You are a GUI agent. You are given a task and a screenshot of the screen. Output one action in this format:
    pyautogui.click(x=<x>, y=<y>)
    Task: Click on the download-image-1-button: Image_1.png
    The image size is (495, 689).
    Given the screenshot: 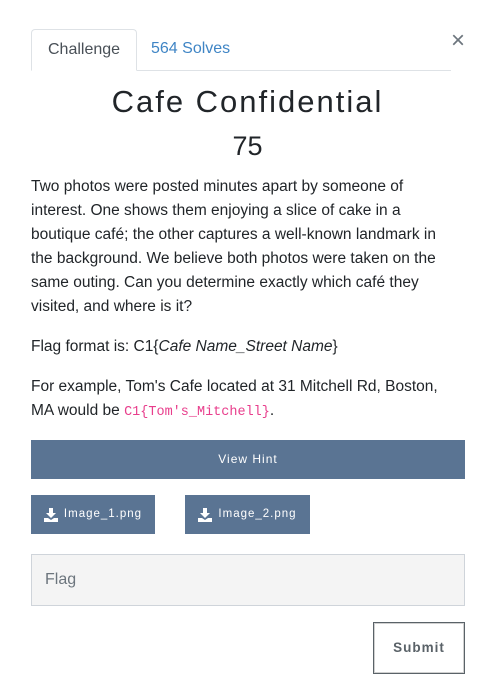 What is the action you would take?
    pyautogui.click(x=93, y=514)
    